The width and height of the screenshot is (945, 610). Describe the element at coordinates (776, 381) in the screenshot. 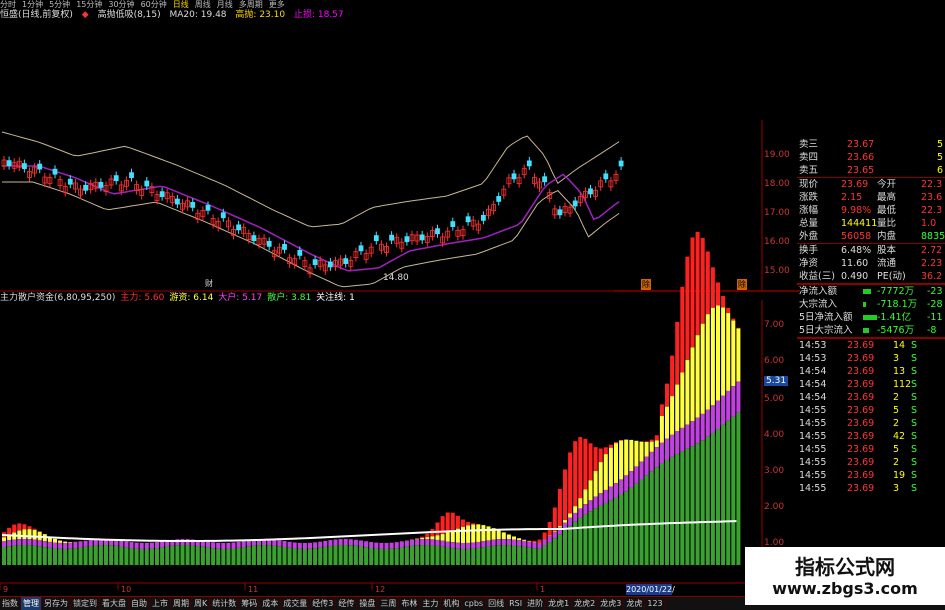

I see `ind-axis-current: 5.31` at that location.